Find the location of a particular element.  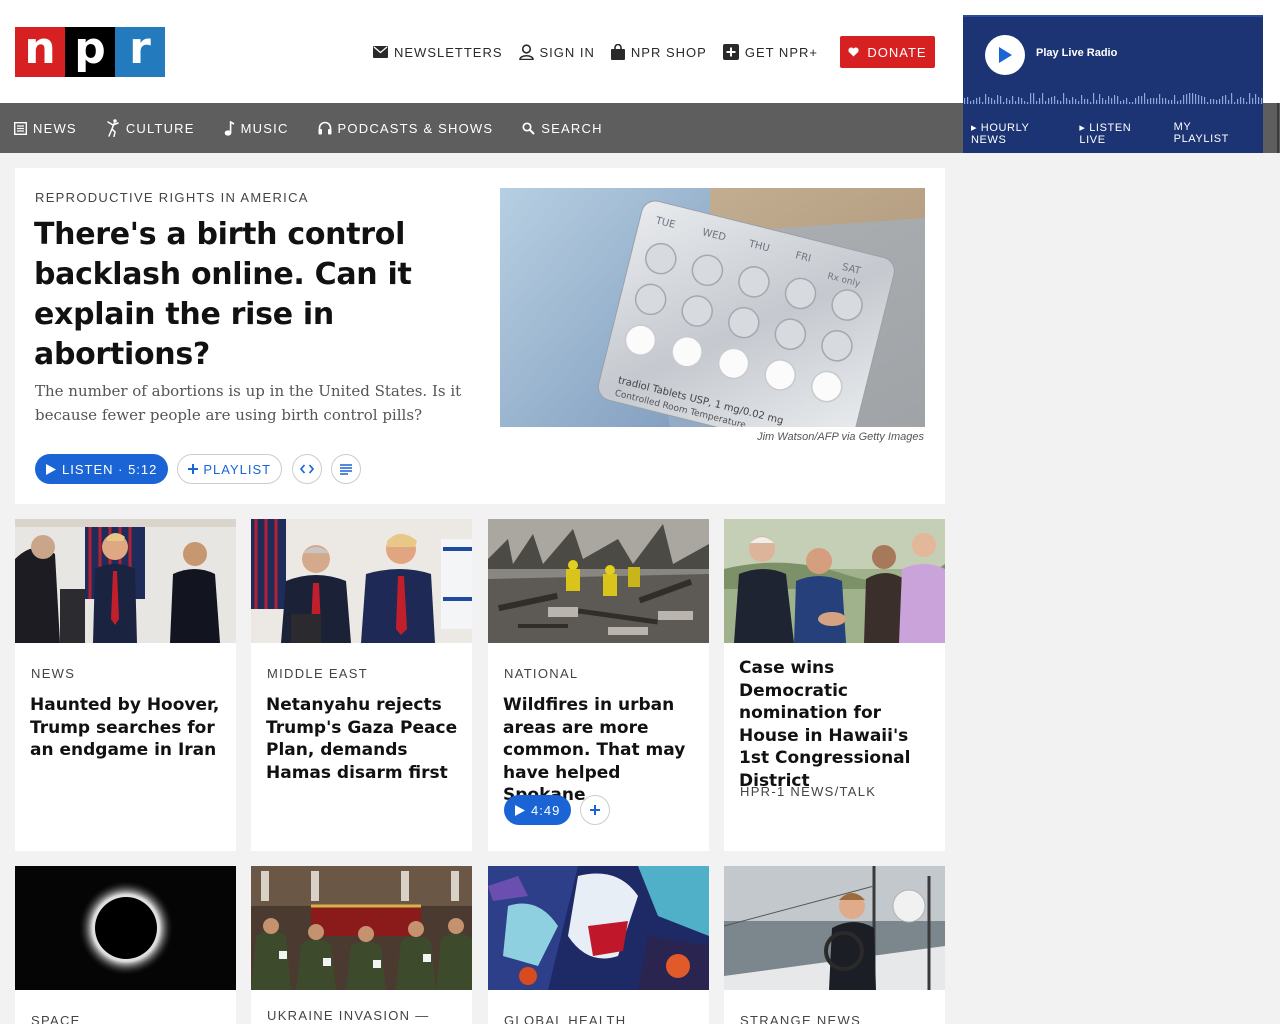

story-slug: REPRODUCTIVE RIGHTS IN AMERICA is located at coordinates (172, 197).